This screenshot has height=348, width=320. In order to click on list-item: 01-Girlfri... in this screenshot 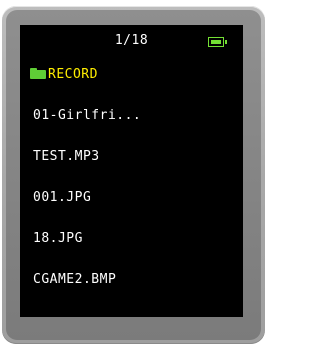, I will do `click(87, 115)`.